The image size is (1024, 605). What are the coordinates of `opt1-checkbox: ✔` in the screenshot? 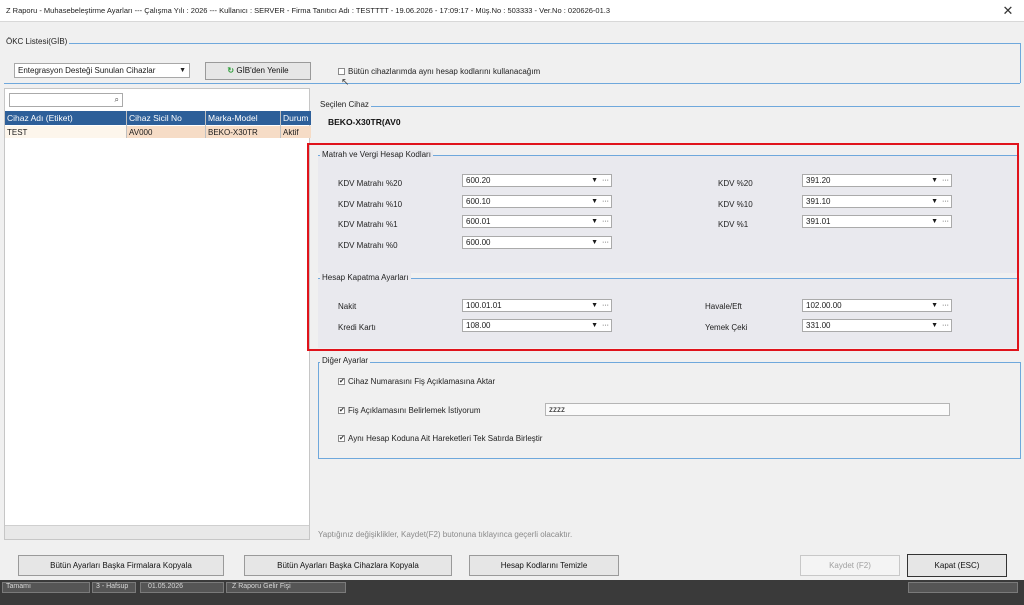 It's located at (341, 381).